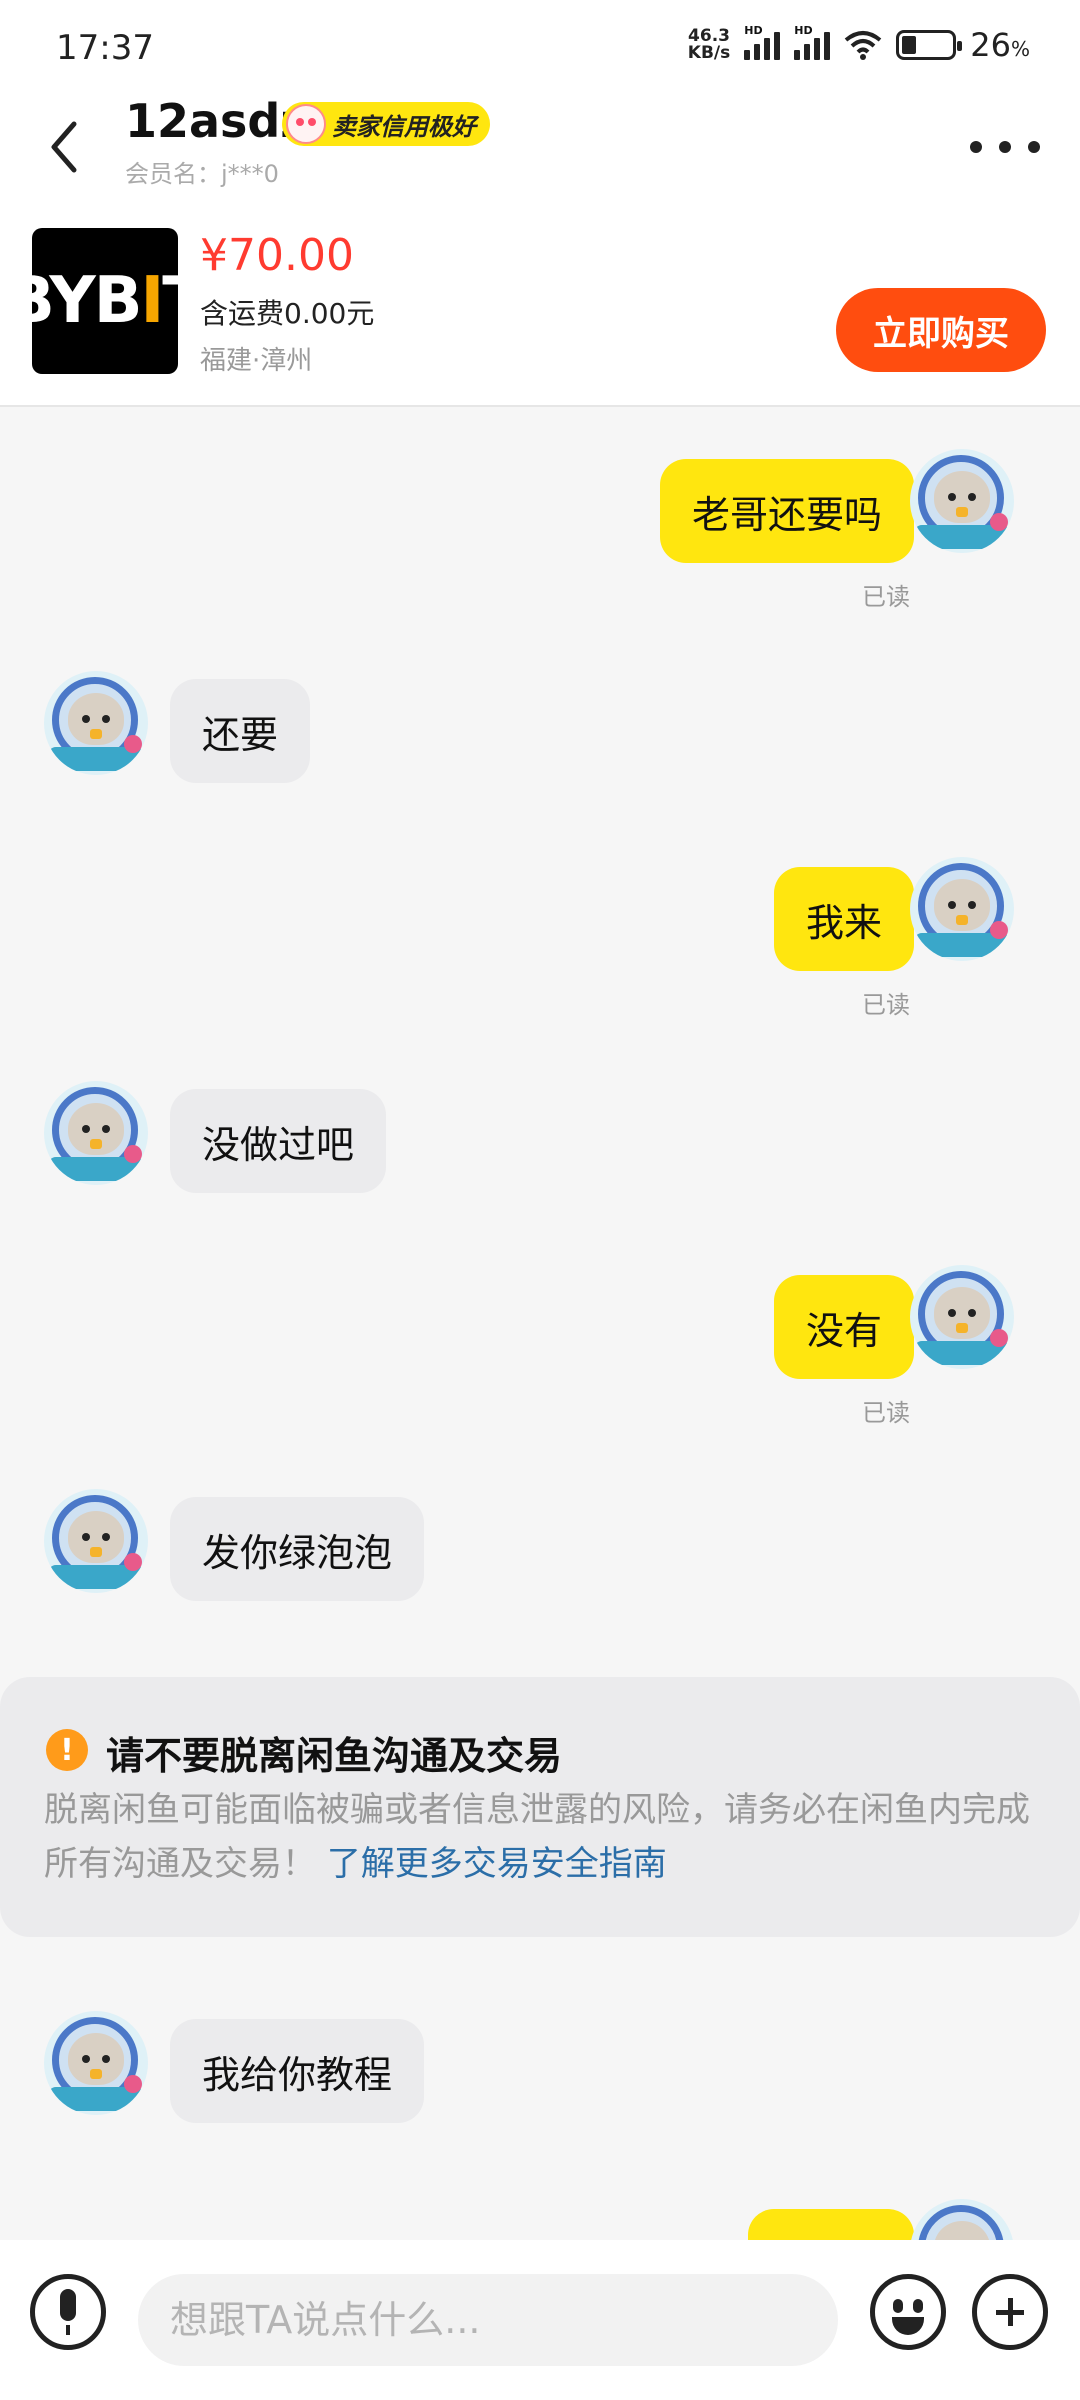 The width and height of the screenshot is (1080, 2400). Describe the element at coordinates (297, 1549) in the screenshot. I see `message-bubble-incoming: 发你绿泡泡` at that location.